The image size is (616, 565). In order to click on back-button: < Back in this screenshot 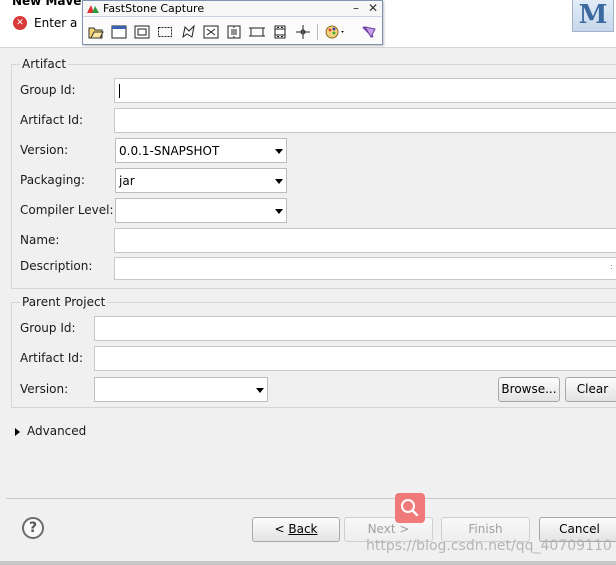, I will do `click(296, 529)`.